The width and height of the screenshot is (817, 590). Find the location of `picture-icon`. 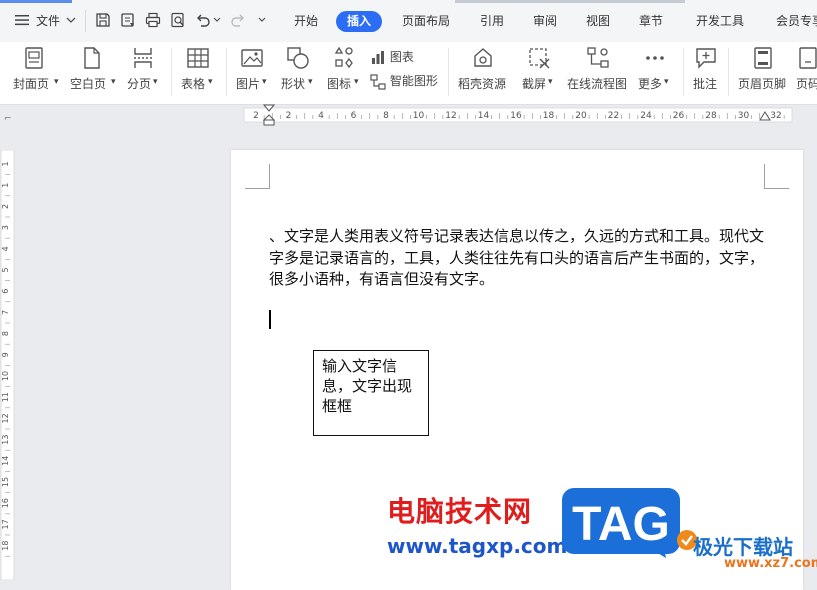

picture-icon is located at coordinates (252, 58).